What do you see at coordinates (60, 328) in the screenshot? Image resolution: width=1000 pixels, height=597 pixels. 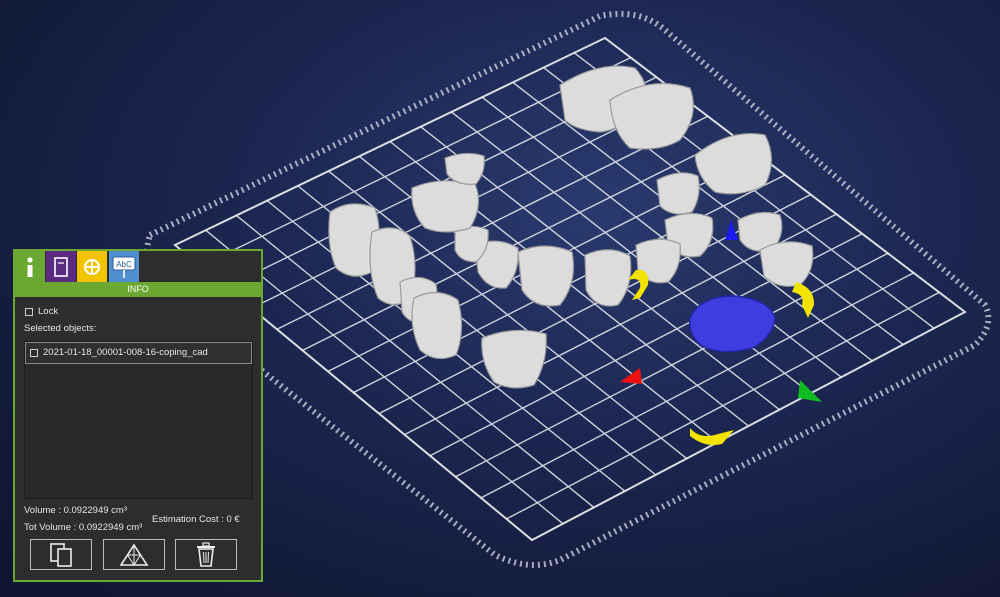 I see `selected-objects-label: Selected objects:` at bounding box center [60, 328].